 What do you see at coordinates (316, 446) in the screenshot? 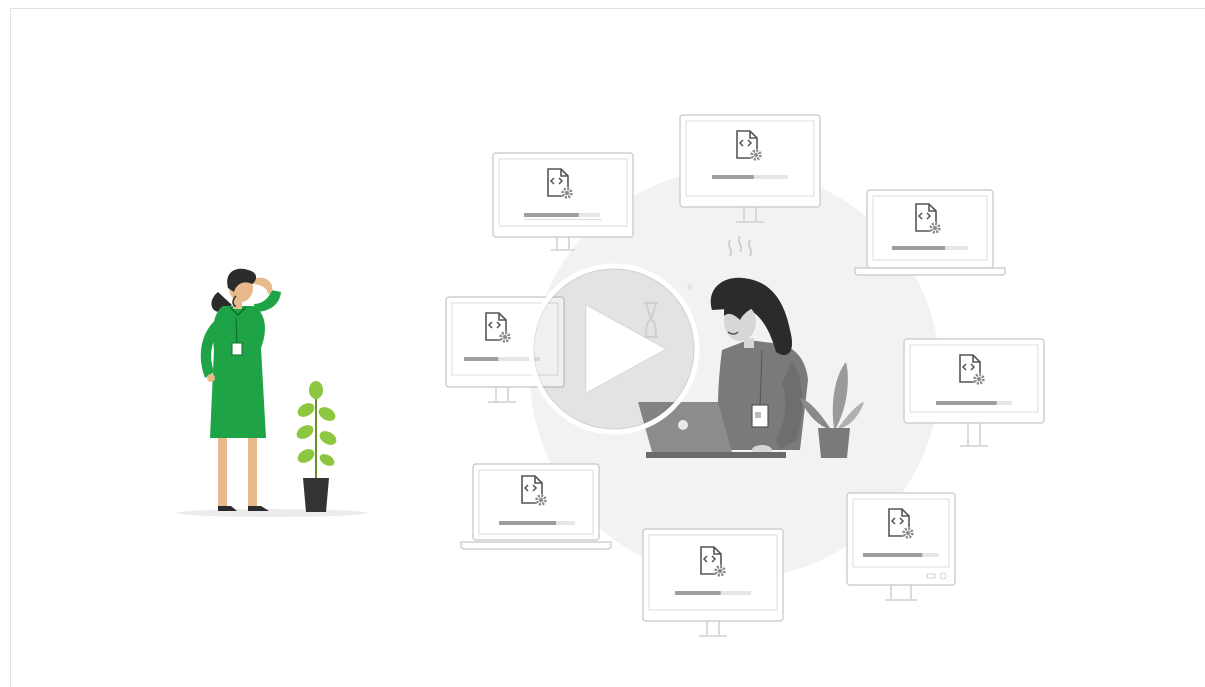
I see `potted-plant-illustration` at bounding box center [316, 446].